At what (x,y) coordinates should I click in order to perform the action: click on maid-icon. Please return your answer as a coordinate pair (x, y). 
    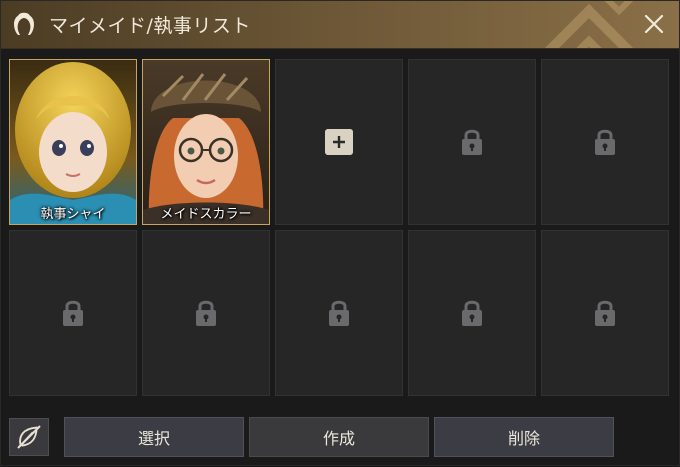
    Looking at the image, I should click on (24, 23).